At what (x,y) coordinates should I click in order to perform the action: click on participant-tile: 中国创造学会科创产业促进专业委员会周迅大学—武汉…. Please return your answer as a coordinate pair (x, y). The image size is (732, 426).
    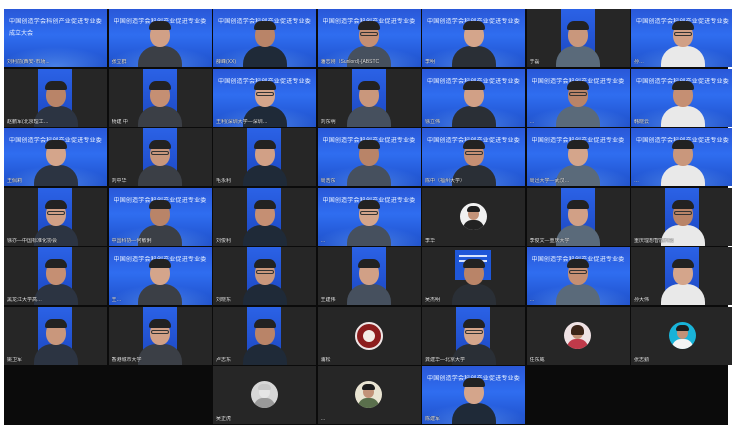
    Looking at the image, I should click on (578, 157).